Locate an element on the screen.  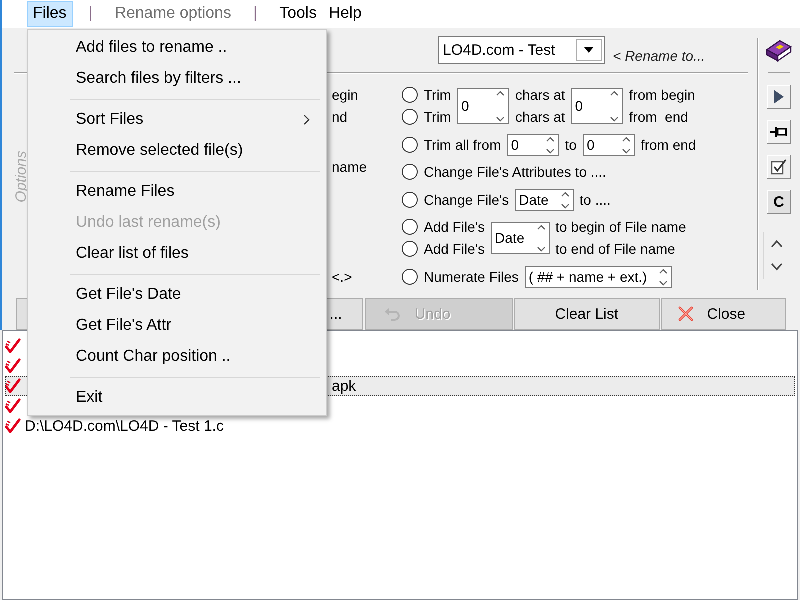
file-path: apk is located at coordinates (344, 386).